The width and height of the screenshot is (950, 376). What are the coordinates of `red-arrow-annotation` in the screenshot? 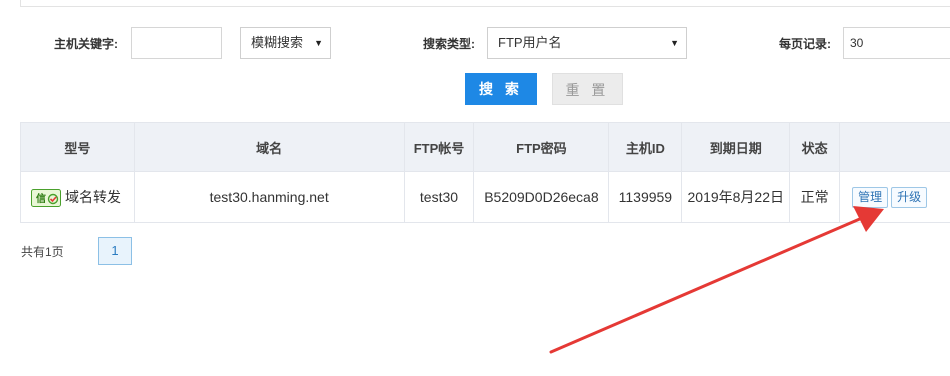 It's located at (716, 280).